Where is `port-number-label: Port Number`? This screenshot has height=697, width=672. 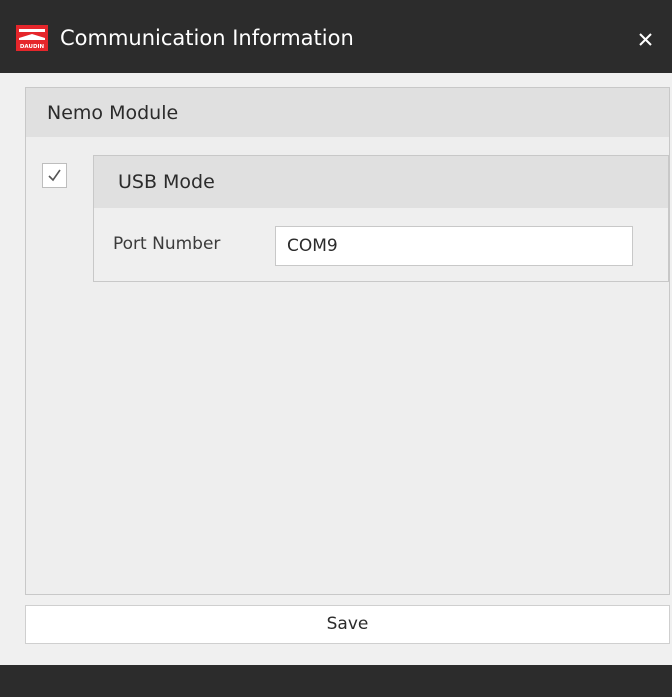 port-number-label: Port Number is located at coordinates (167, 244).